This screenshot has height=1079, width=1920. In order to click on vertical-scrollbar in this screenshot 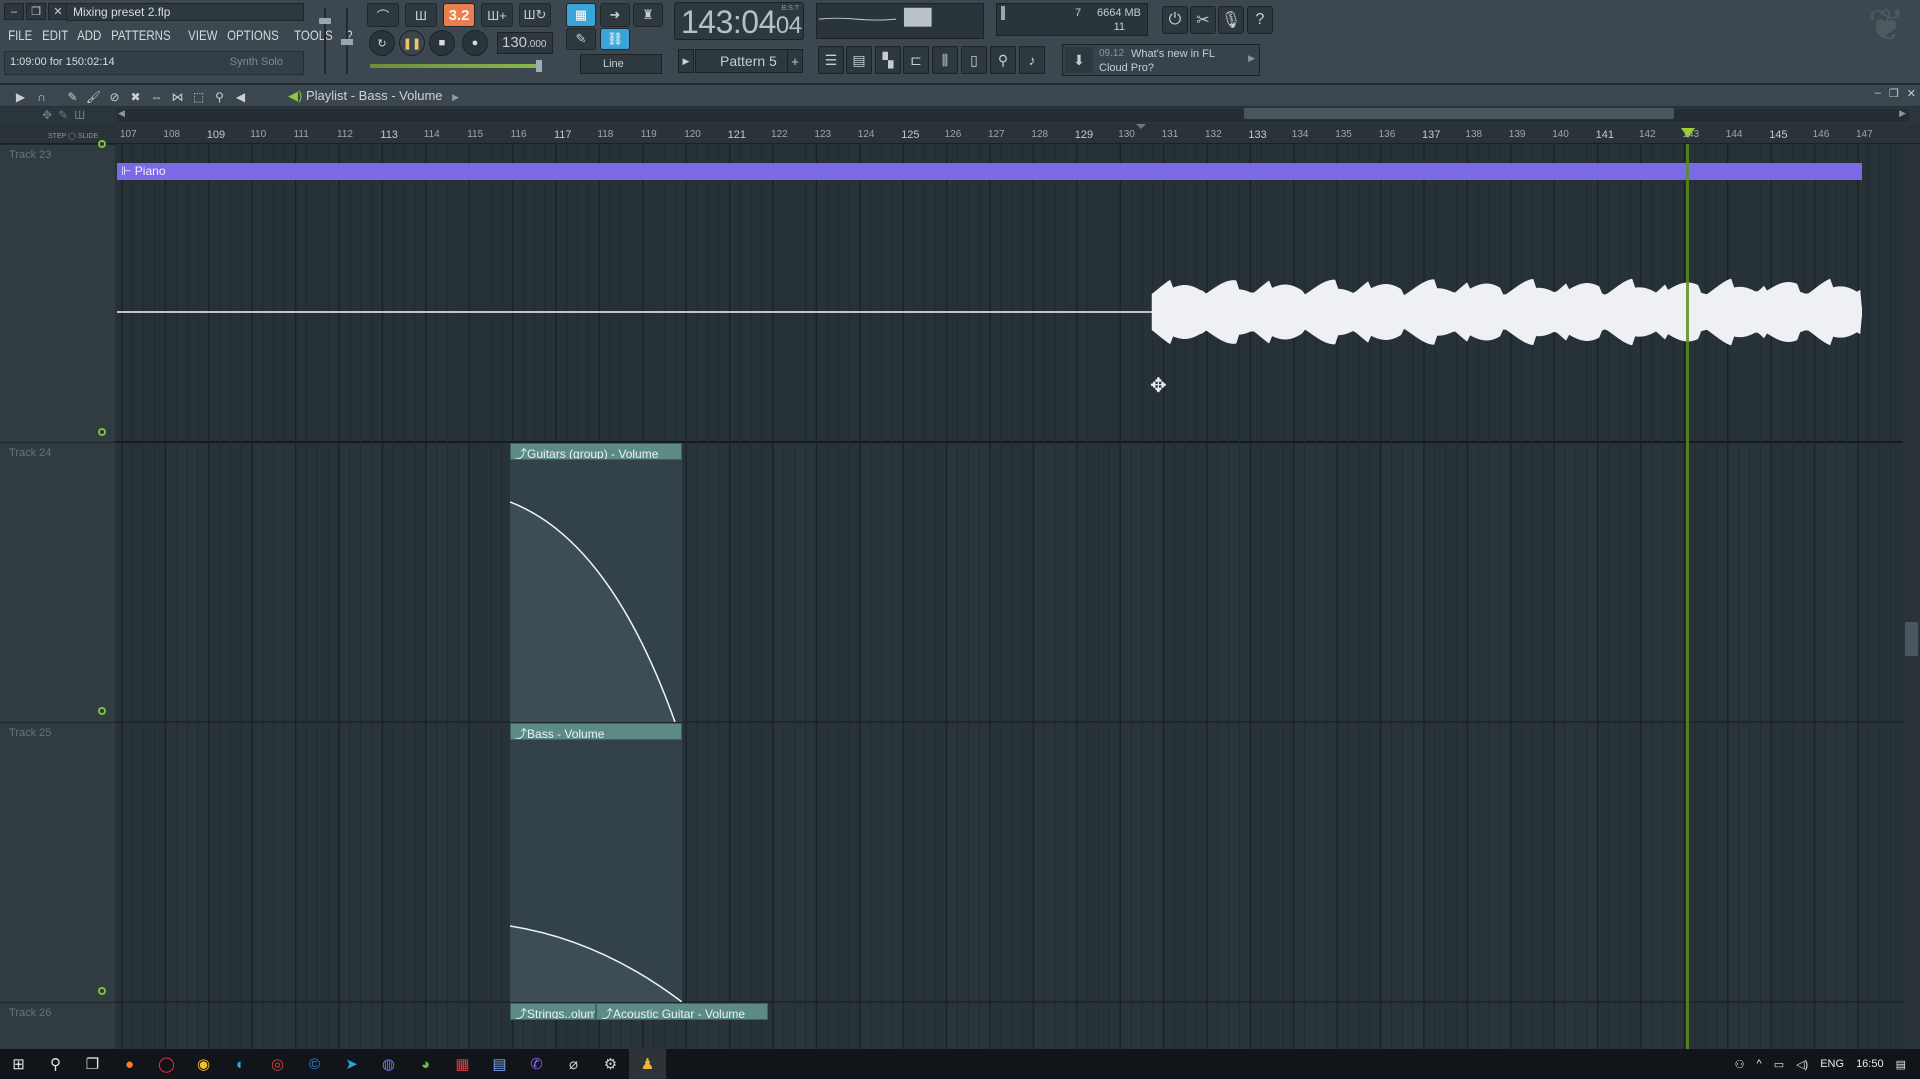, I will do `click(1911, 596)`.